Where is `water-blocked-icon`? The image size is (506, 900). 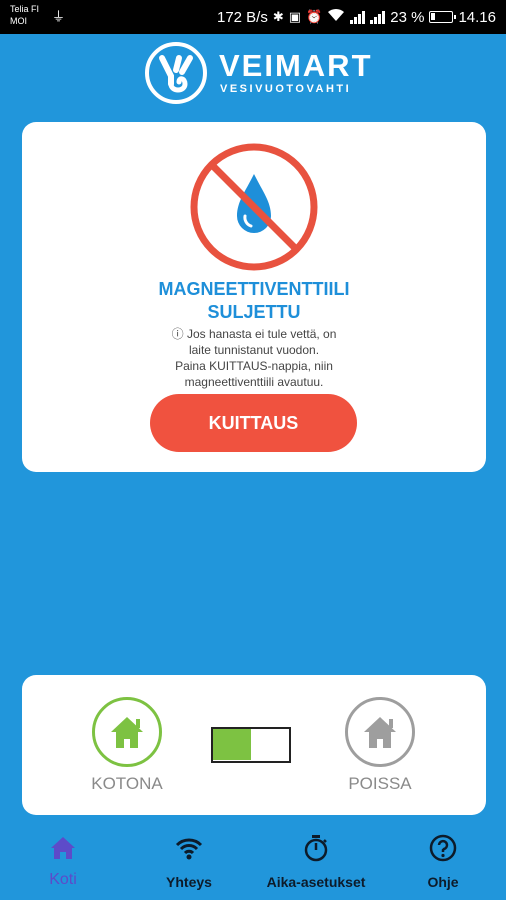
water-blocked-icon is located at coordinates (254, 207).